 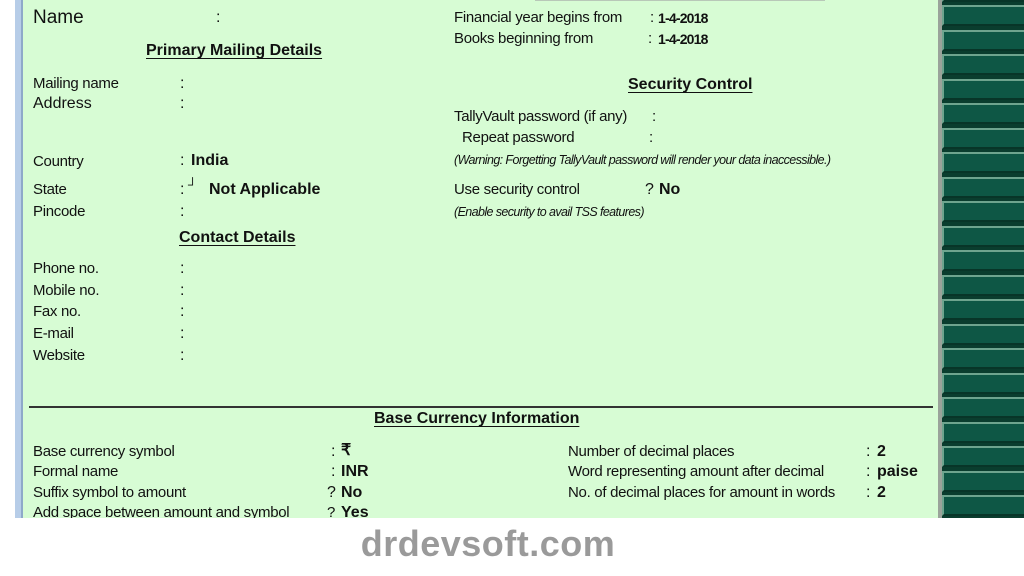 What do you see at coordinates (355, 472) in the screenshot?
I see `formal-name-value: INR` at bounding box center [355, 472].